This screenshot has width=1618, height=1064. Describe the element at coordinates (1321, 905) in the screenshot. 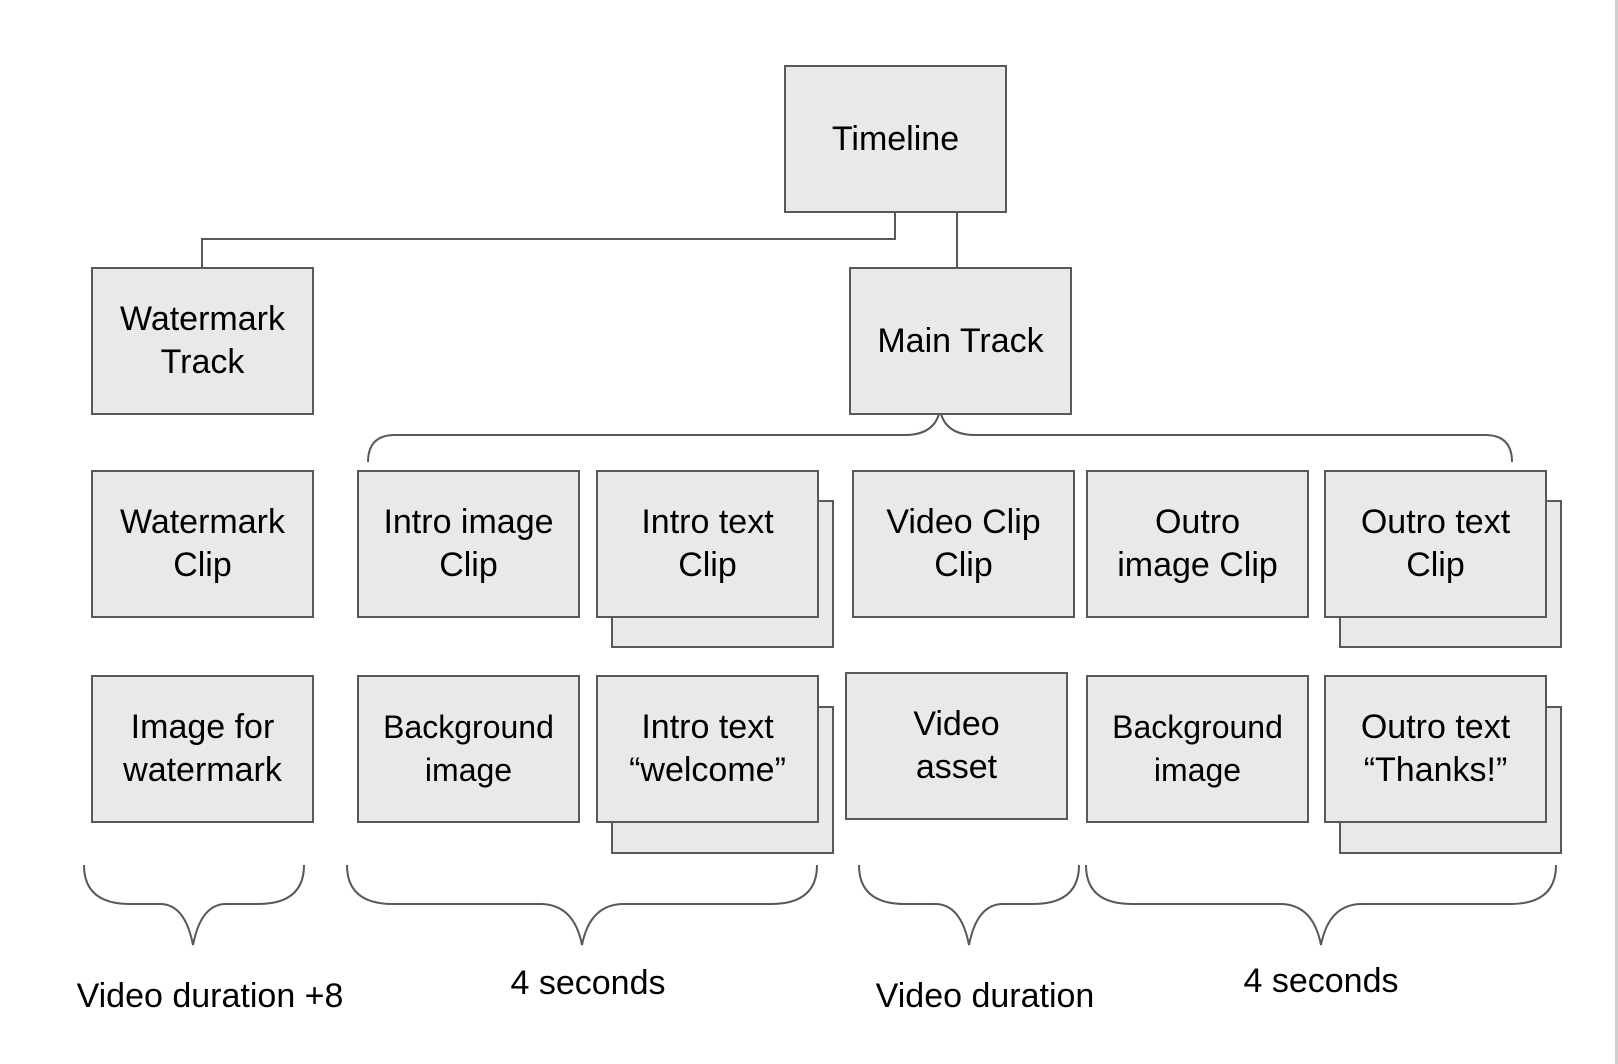

I see `brace-outro` at that location.